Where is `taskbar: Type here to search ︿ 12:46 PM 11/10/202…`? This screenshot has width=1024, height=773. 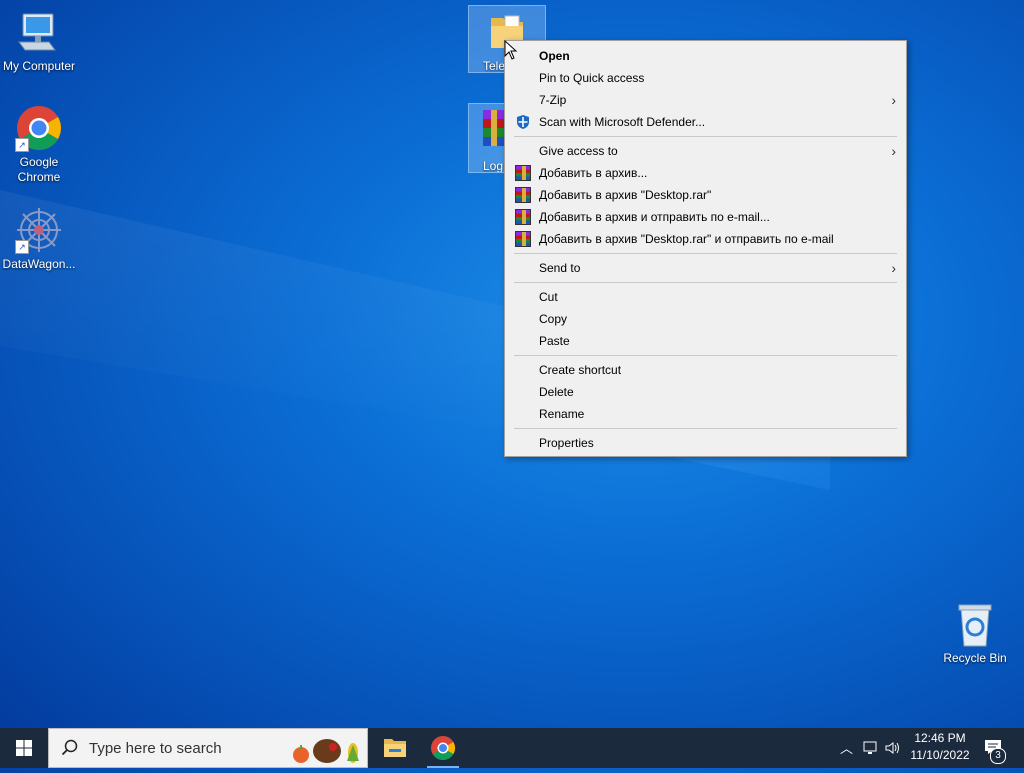 taskbar: Type here to search ︿ 12:46 PM 11/10/202… is located at coordinates (512, 748).